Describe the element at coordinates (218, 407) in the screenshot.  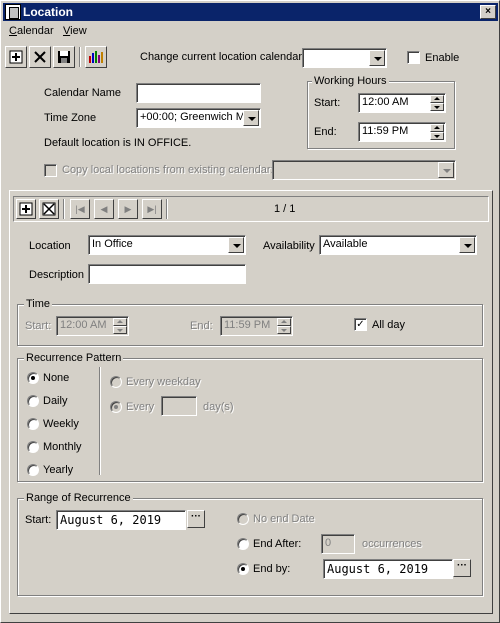
I see `days-label: day(s)` at that location.